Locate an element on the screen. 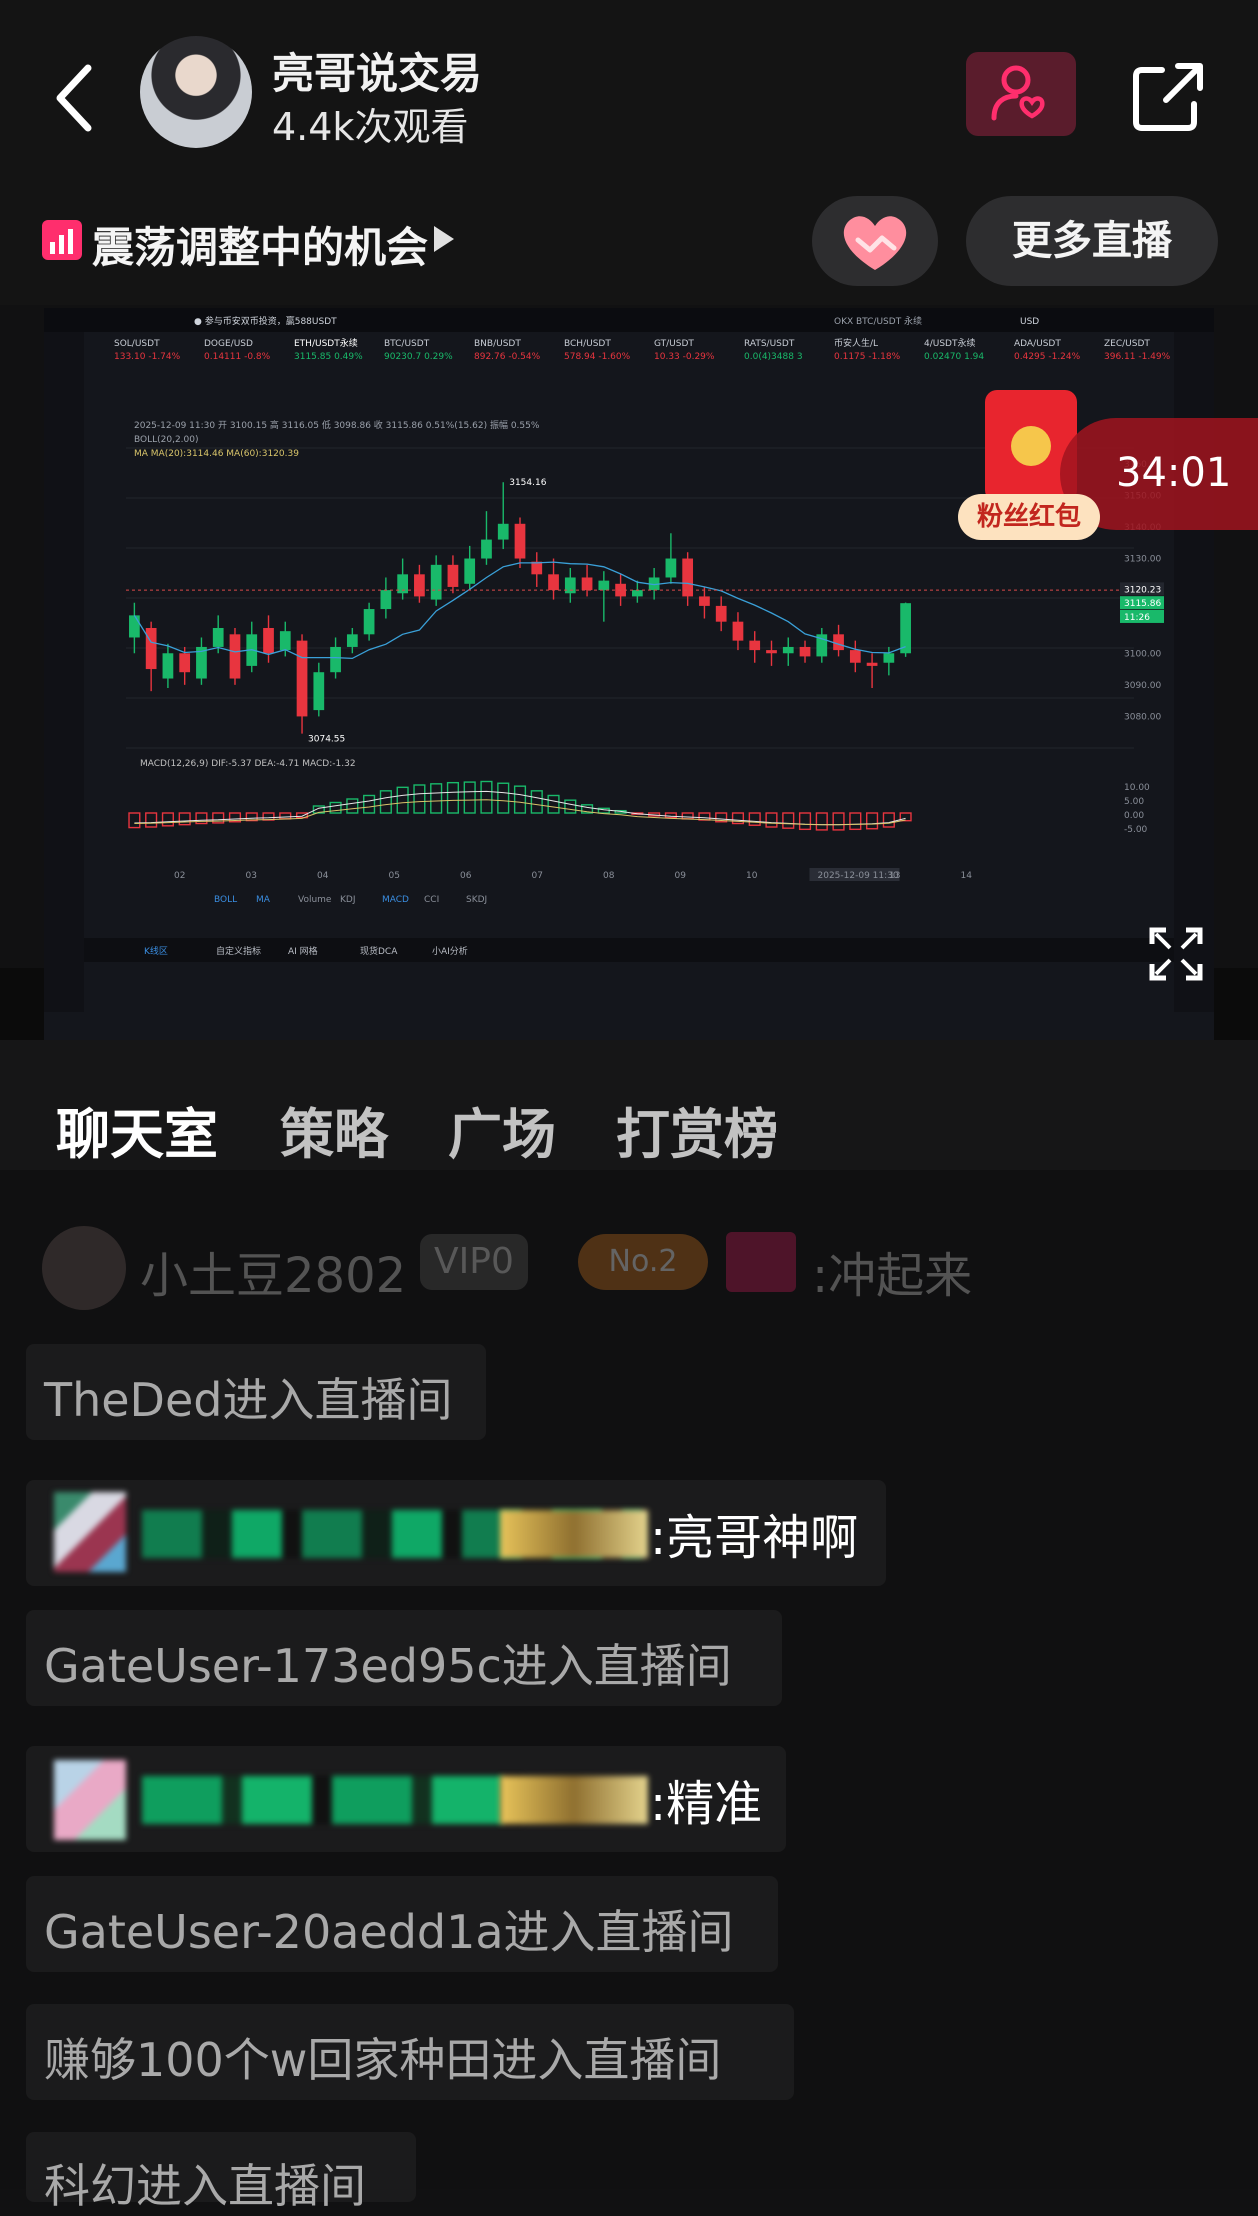  footer-tab: 小AI分析 is located at coordinates (450, 951).